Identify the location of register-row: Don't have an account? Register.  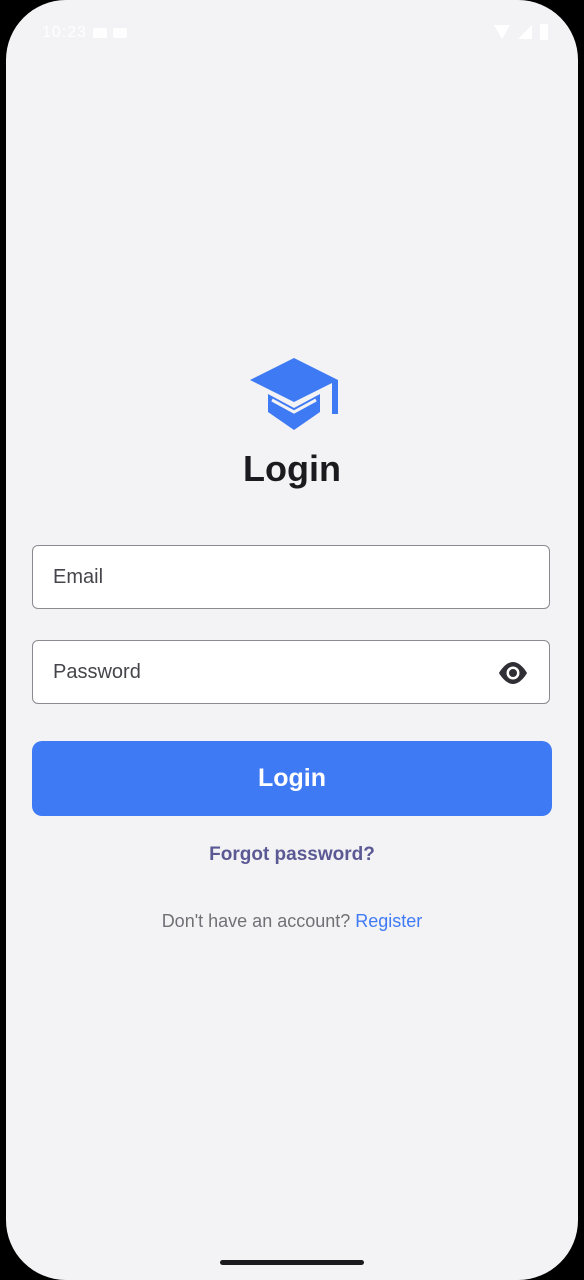
(292, 921).